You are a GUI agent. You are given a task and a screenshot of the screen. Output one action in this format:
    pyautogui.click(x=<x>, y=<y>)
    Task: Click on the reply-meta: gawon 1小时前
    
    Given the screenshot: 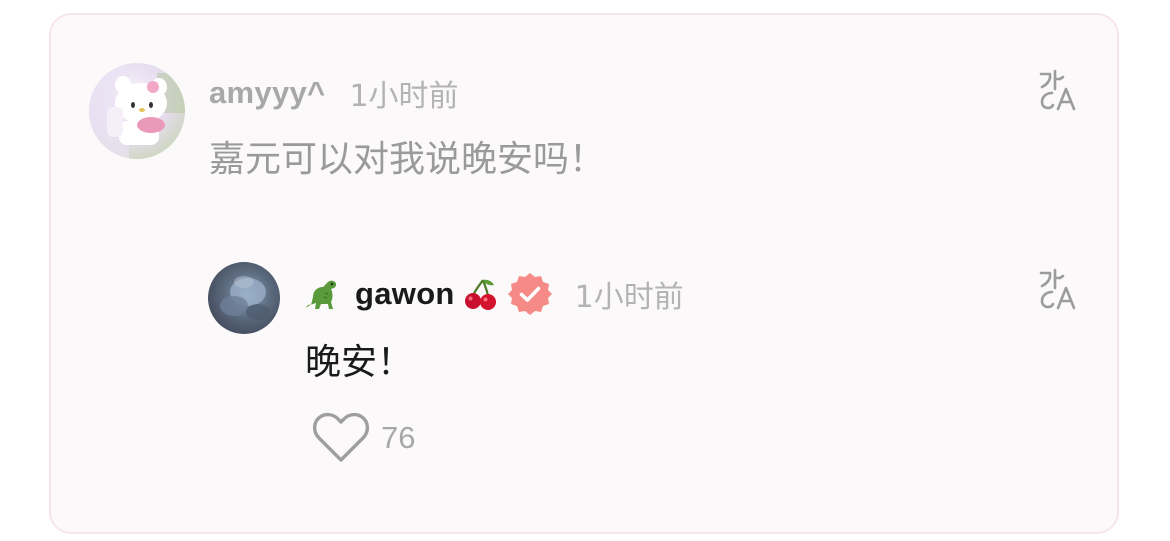 What is the action you would take?
    pyautogui.click(x=493, y=294)
    